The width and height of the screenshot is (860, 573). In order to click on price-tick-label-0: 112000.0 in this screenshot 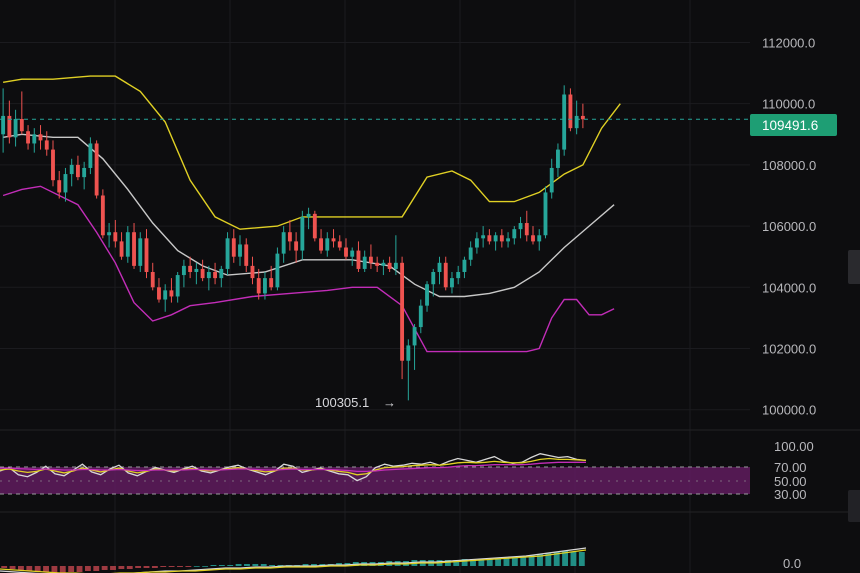, I will do `click(788, 42)`.